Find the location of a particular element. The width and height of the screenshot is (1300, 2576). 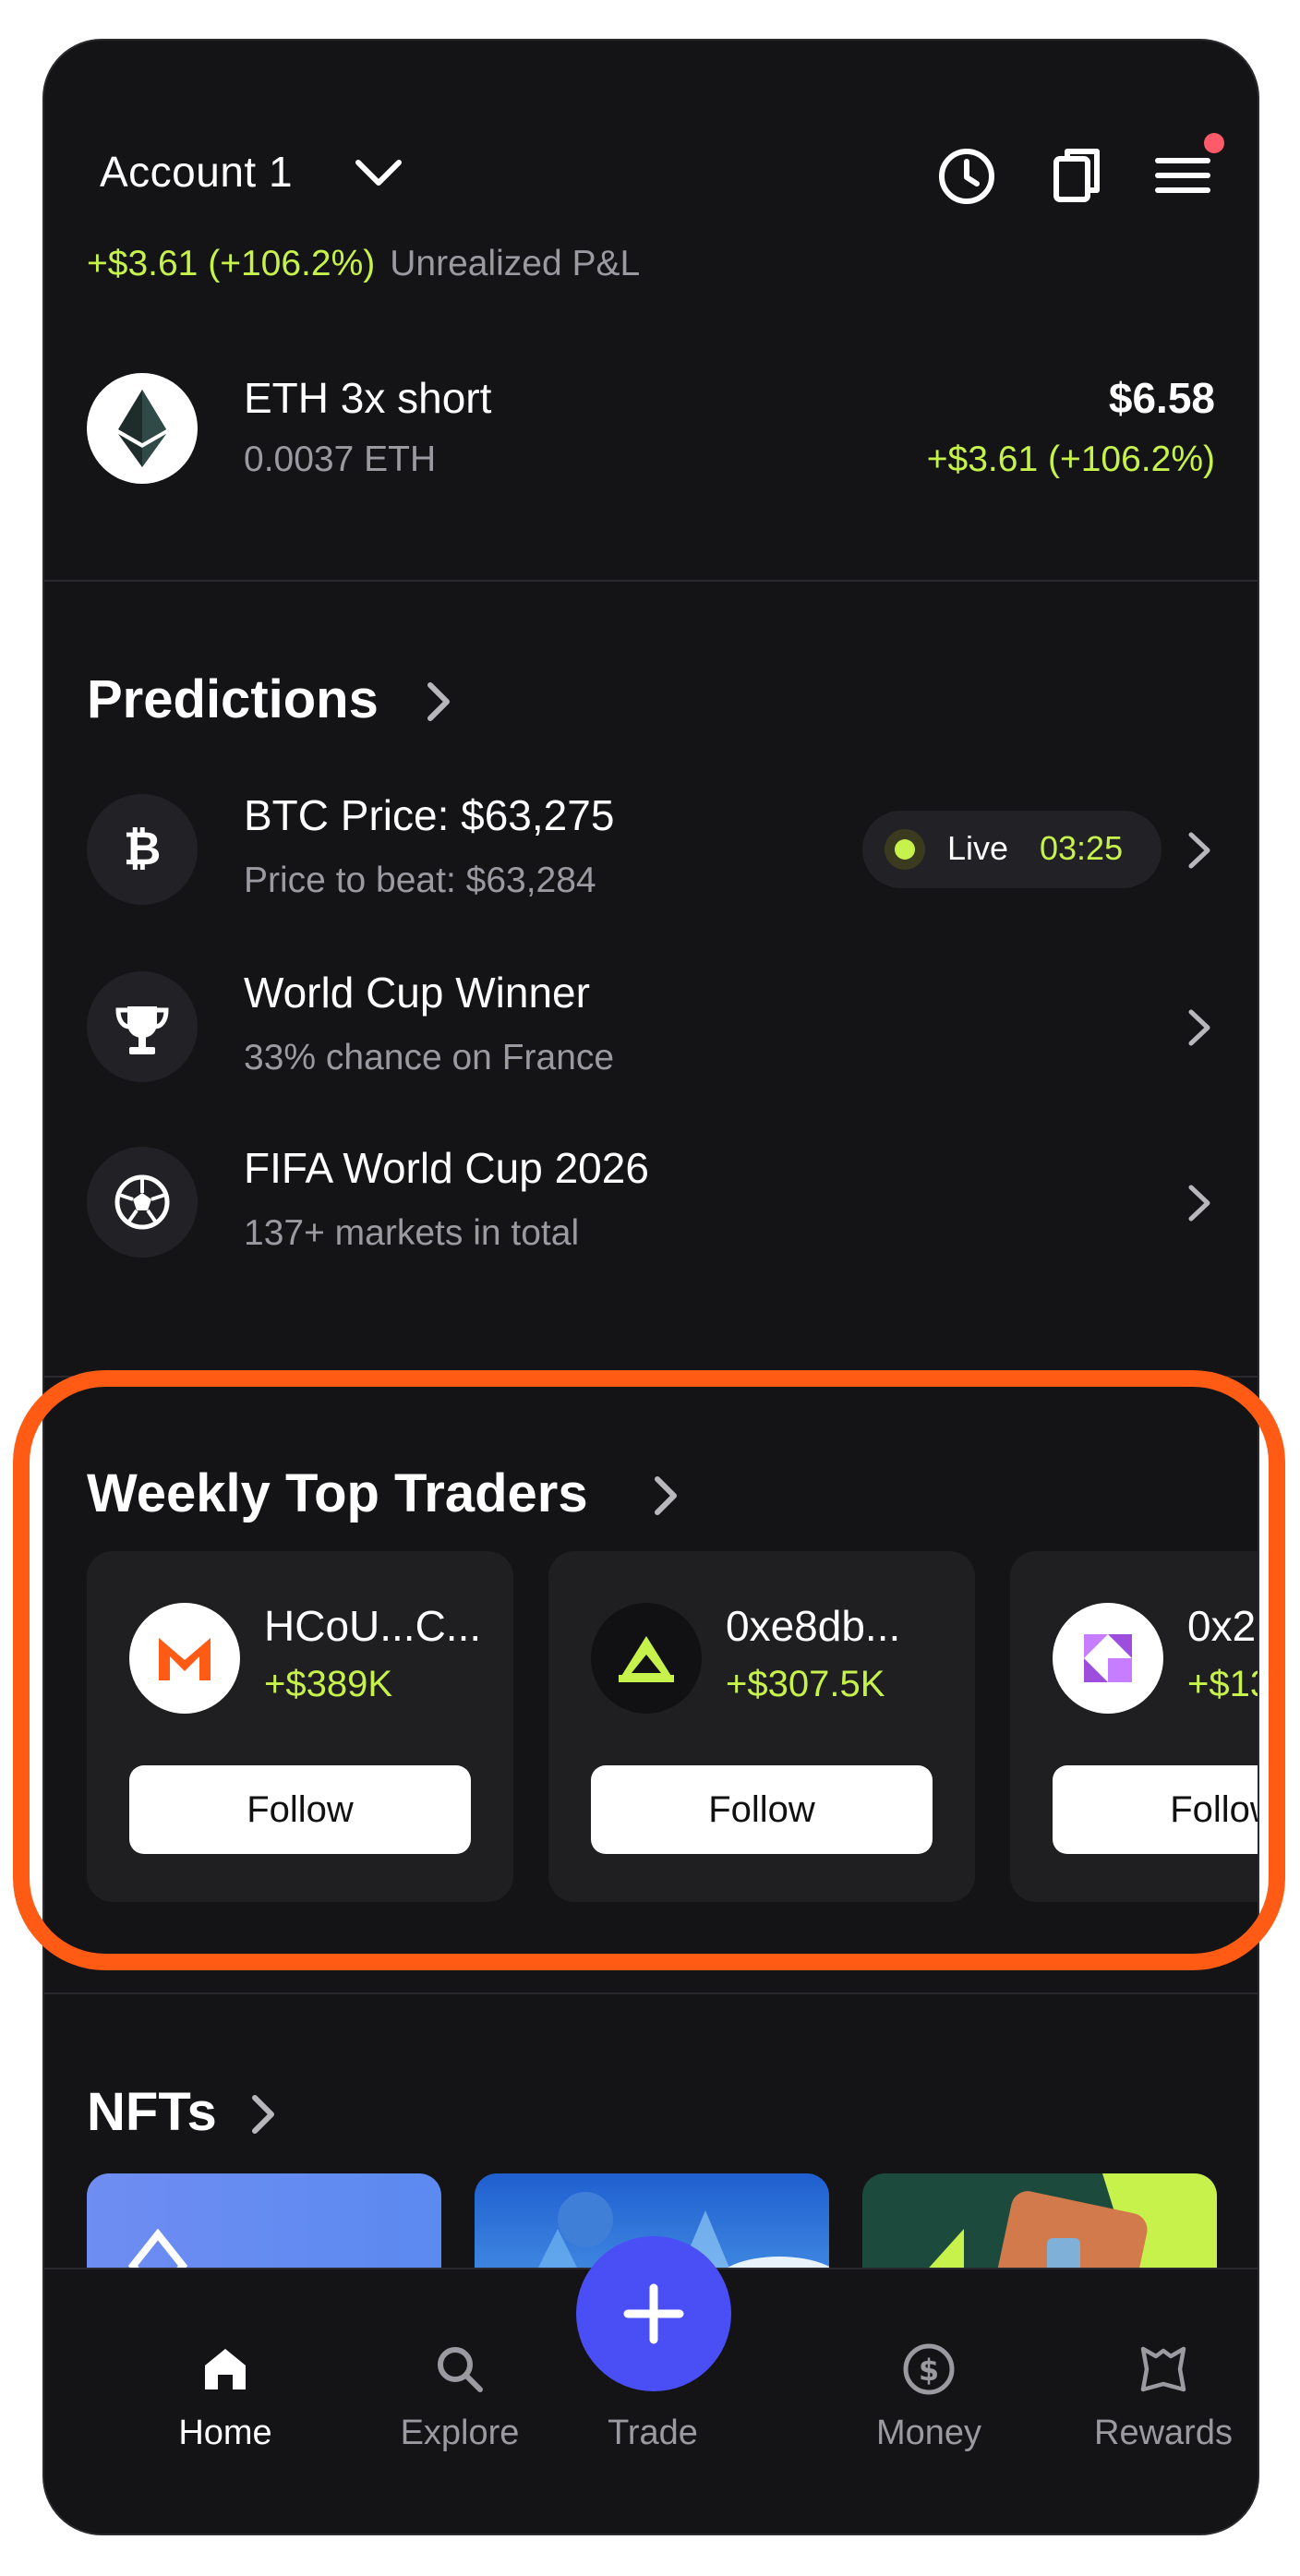

nav-home: Home is located at coordinates (225, 2401).